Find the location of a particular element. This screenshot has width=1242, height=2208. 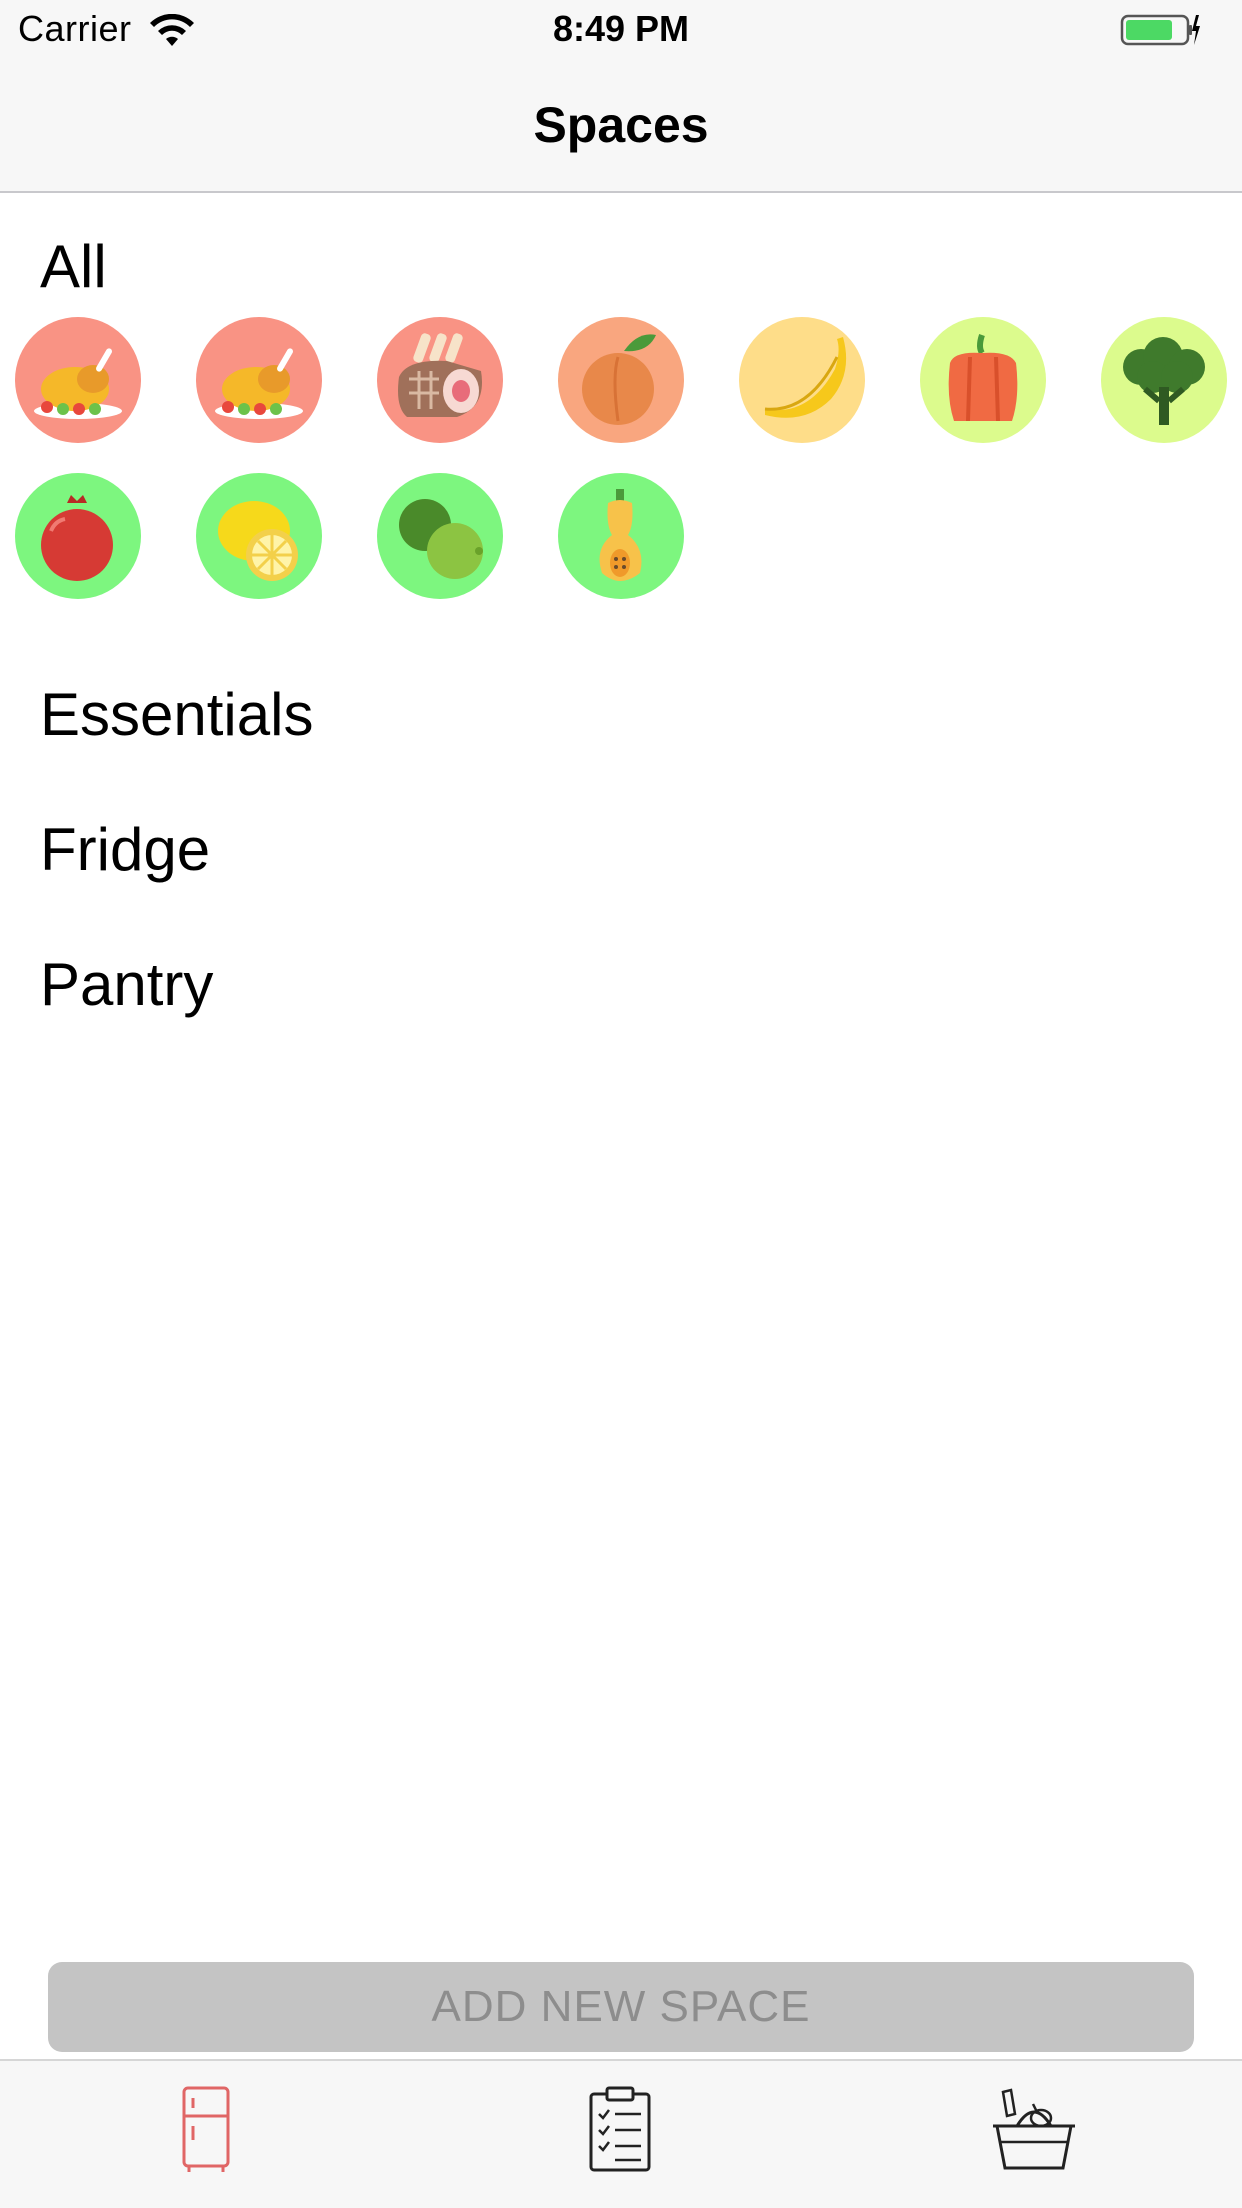

navigation-bar: Spaces is located at coordinates (621, 127).